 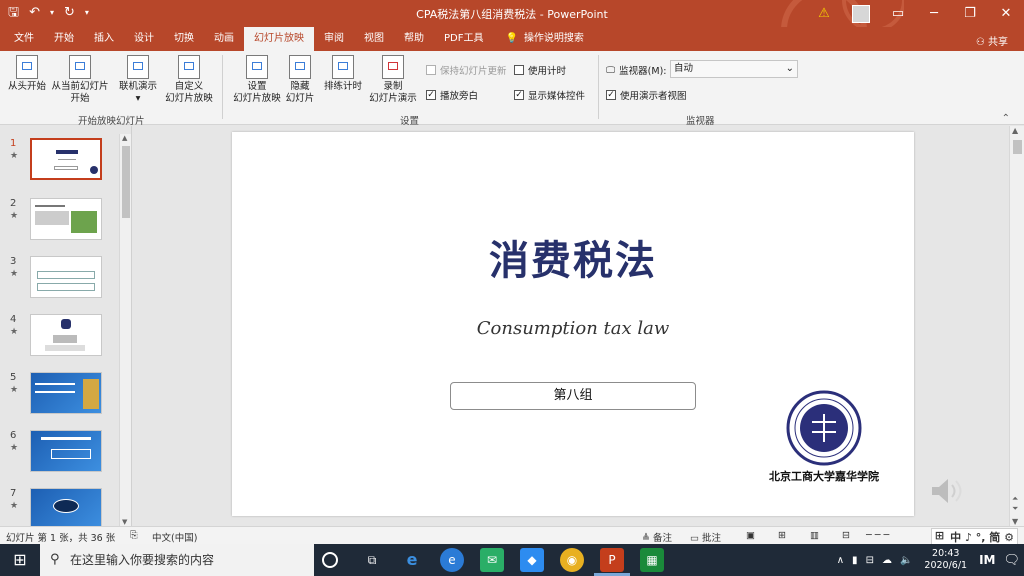 I want to click on wechat-icon: ✉, so click(x=492, y=560).